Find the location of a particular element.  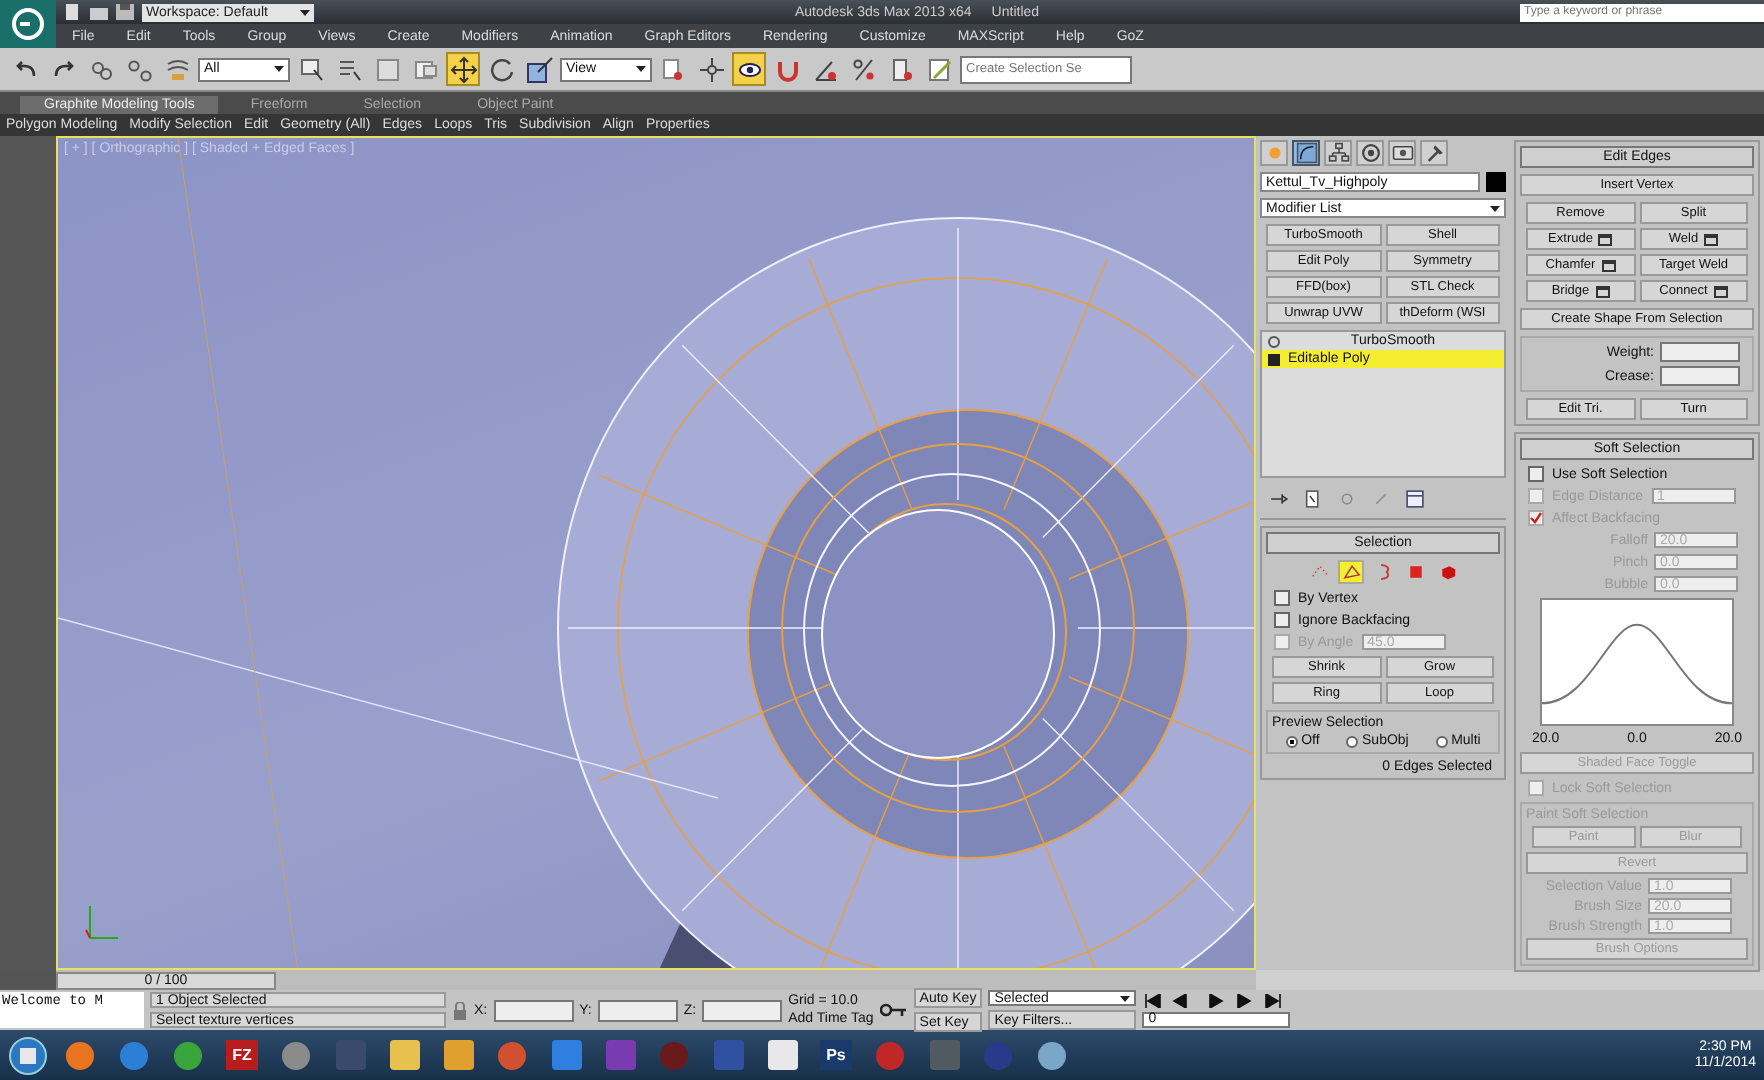

polygon-square-icon is located at coordinates (1415, 572).